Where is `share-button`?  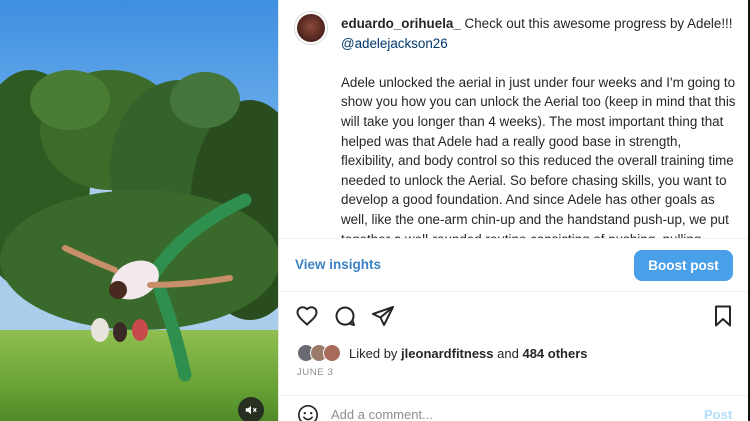
share-button is located at coordinates (383, 316).